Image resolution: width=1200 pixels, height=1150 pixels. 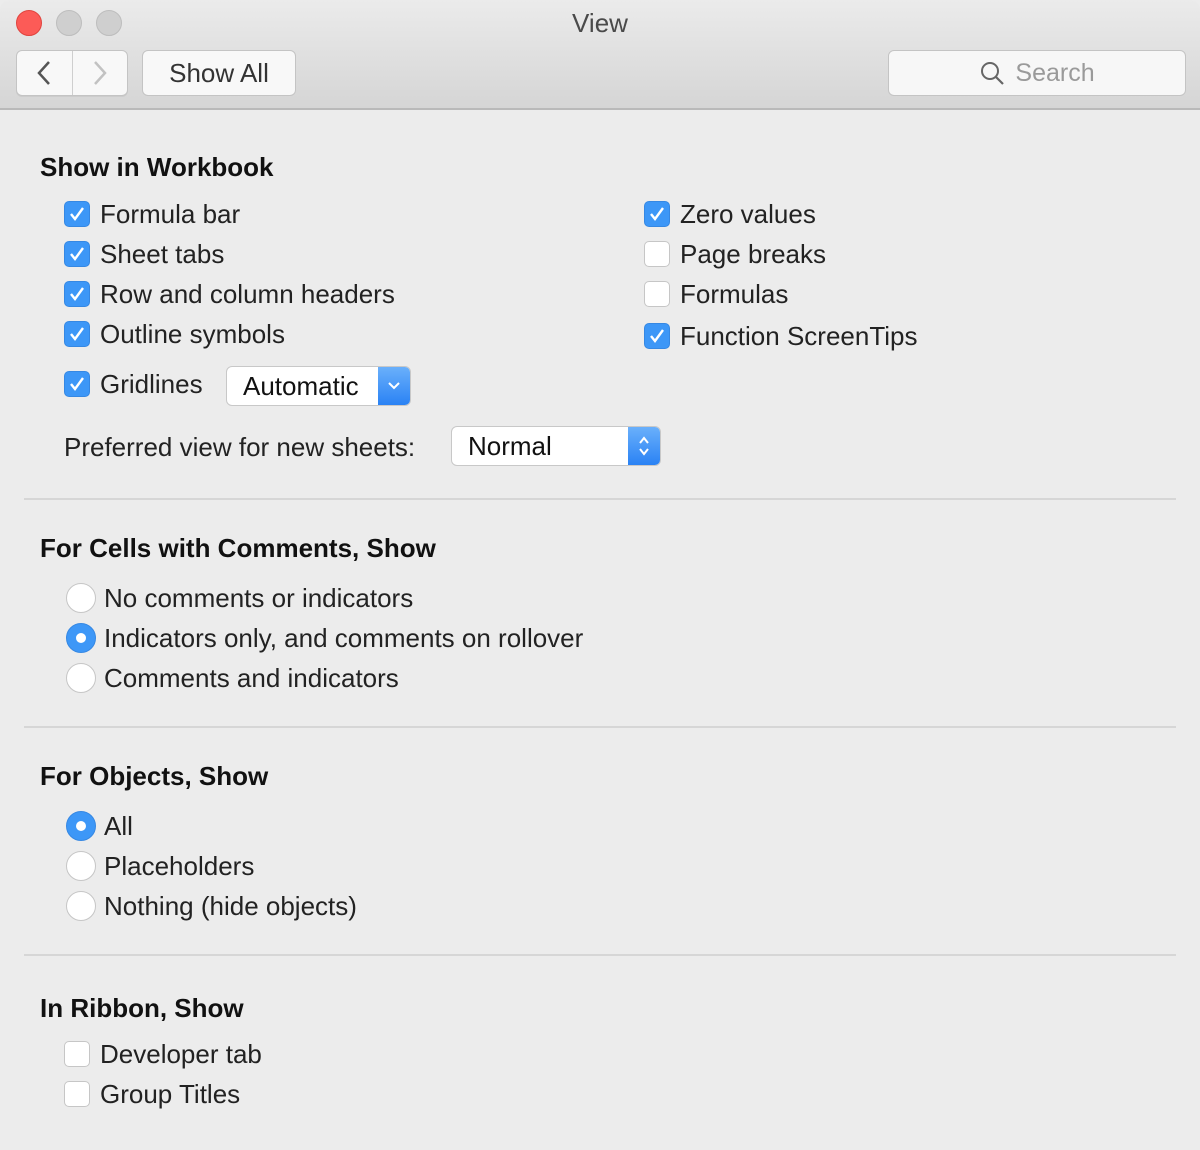 I want to click on gridlines-color-dropdown: Automatic, so click(x=318, y=386).